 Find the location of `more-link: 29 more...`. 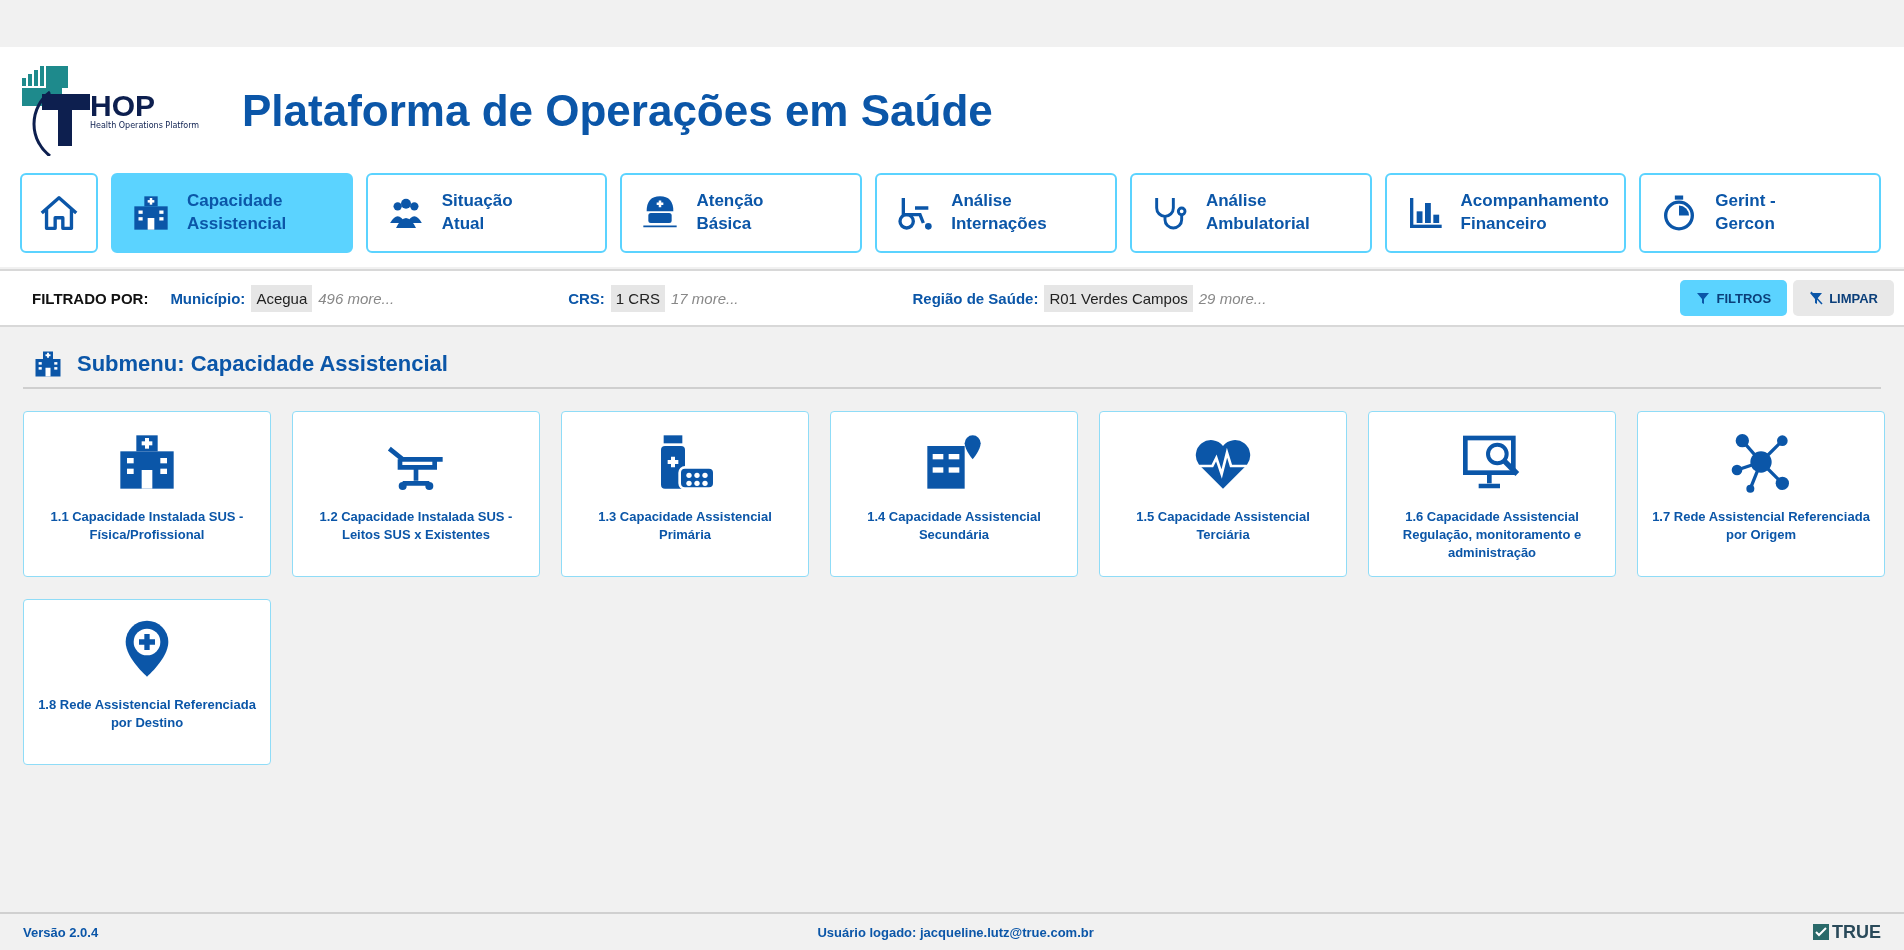

more-link: 29 more... is located at coordinates (1232, 298).